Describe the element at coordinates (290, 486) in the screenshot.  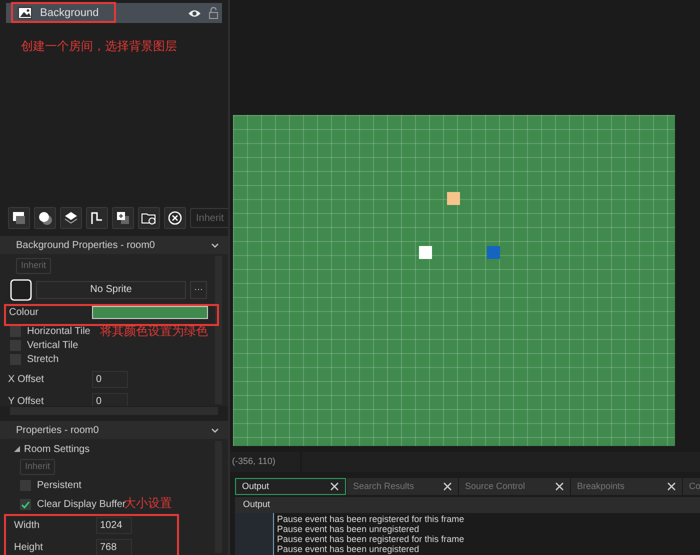
I see `tab: Output` at that location.